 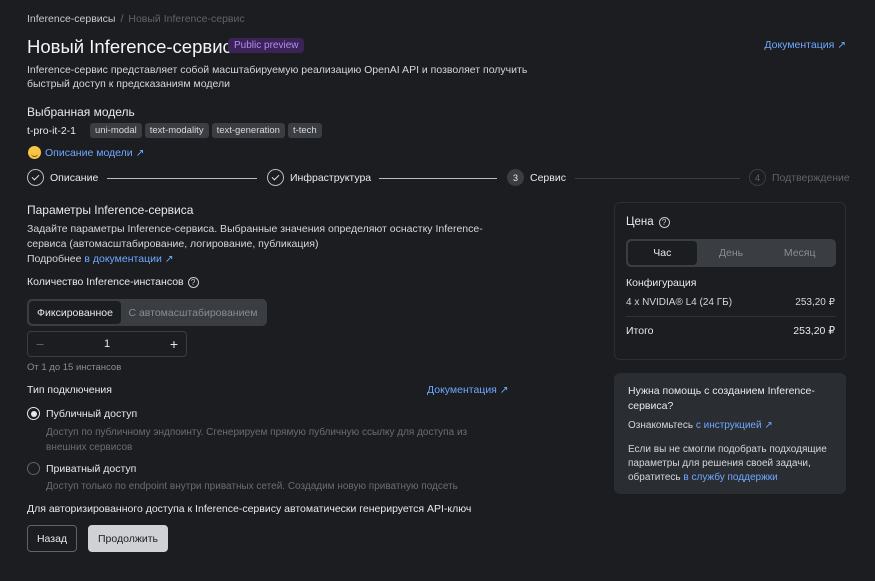 I want to click on selected-model-heading: Выбранная модель, so click(x=81, y=112).